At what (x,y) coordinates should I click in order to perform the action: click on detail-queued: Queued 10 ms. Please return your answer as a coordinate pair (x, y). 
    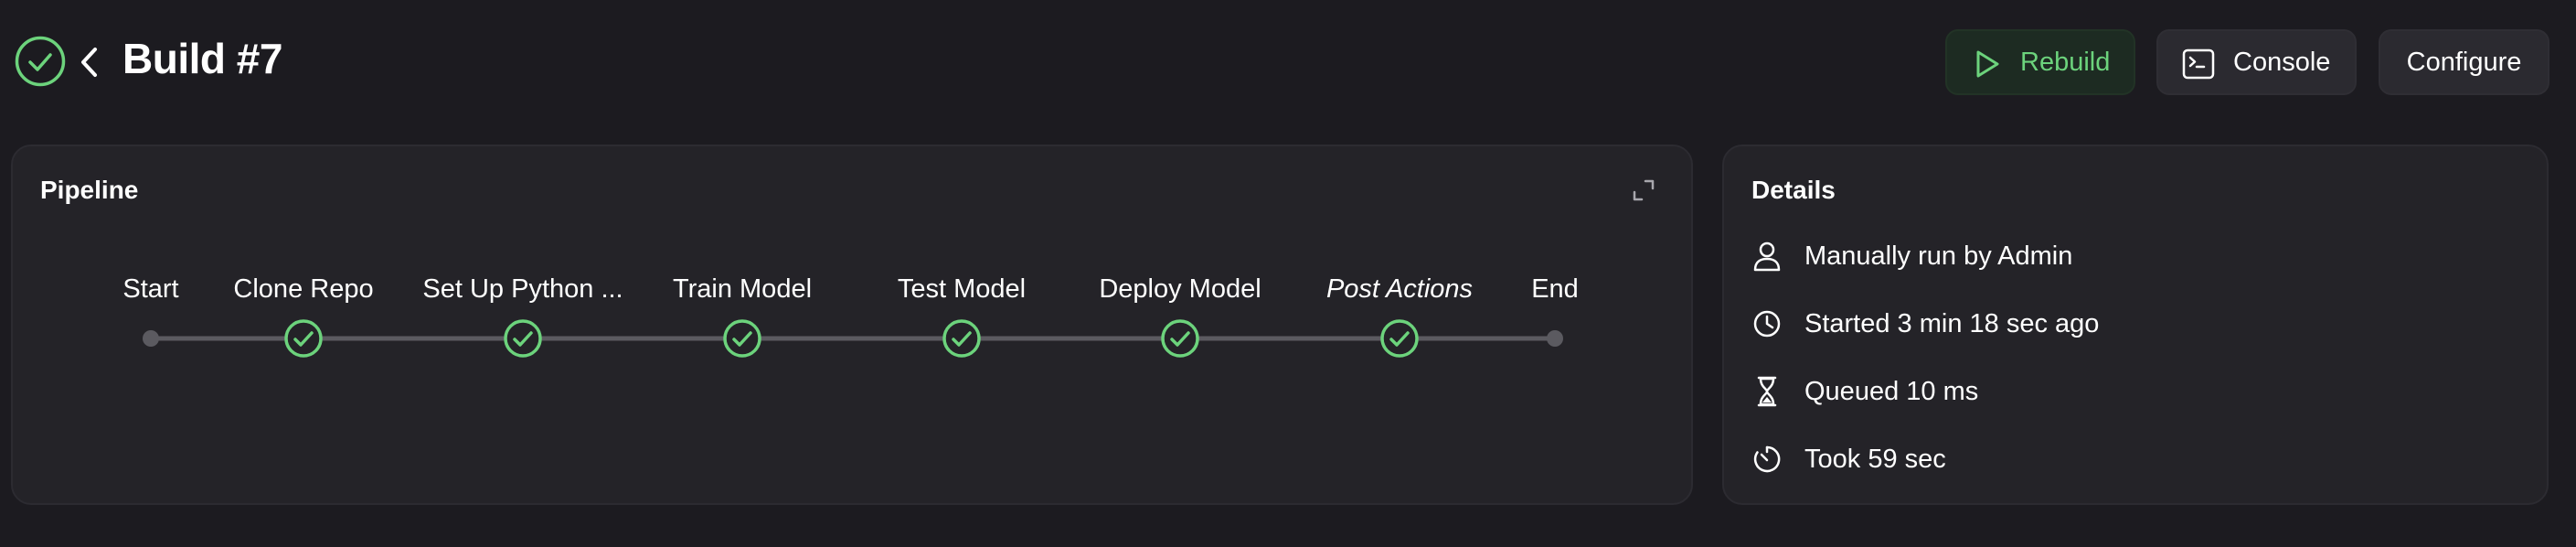
    Looking at the image, I should click on (1891, 391).